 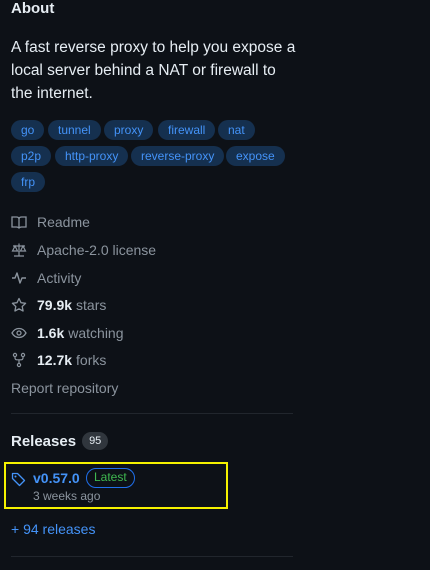 I want to click on watching-label: watching, so click(x=96, y=333).